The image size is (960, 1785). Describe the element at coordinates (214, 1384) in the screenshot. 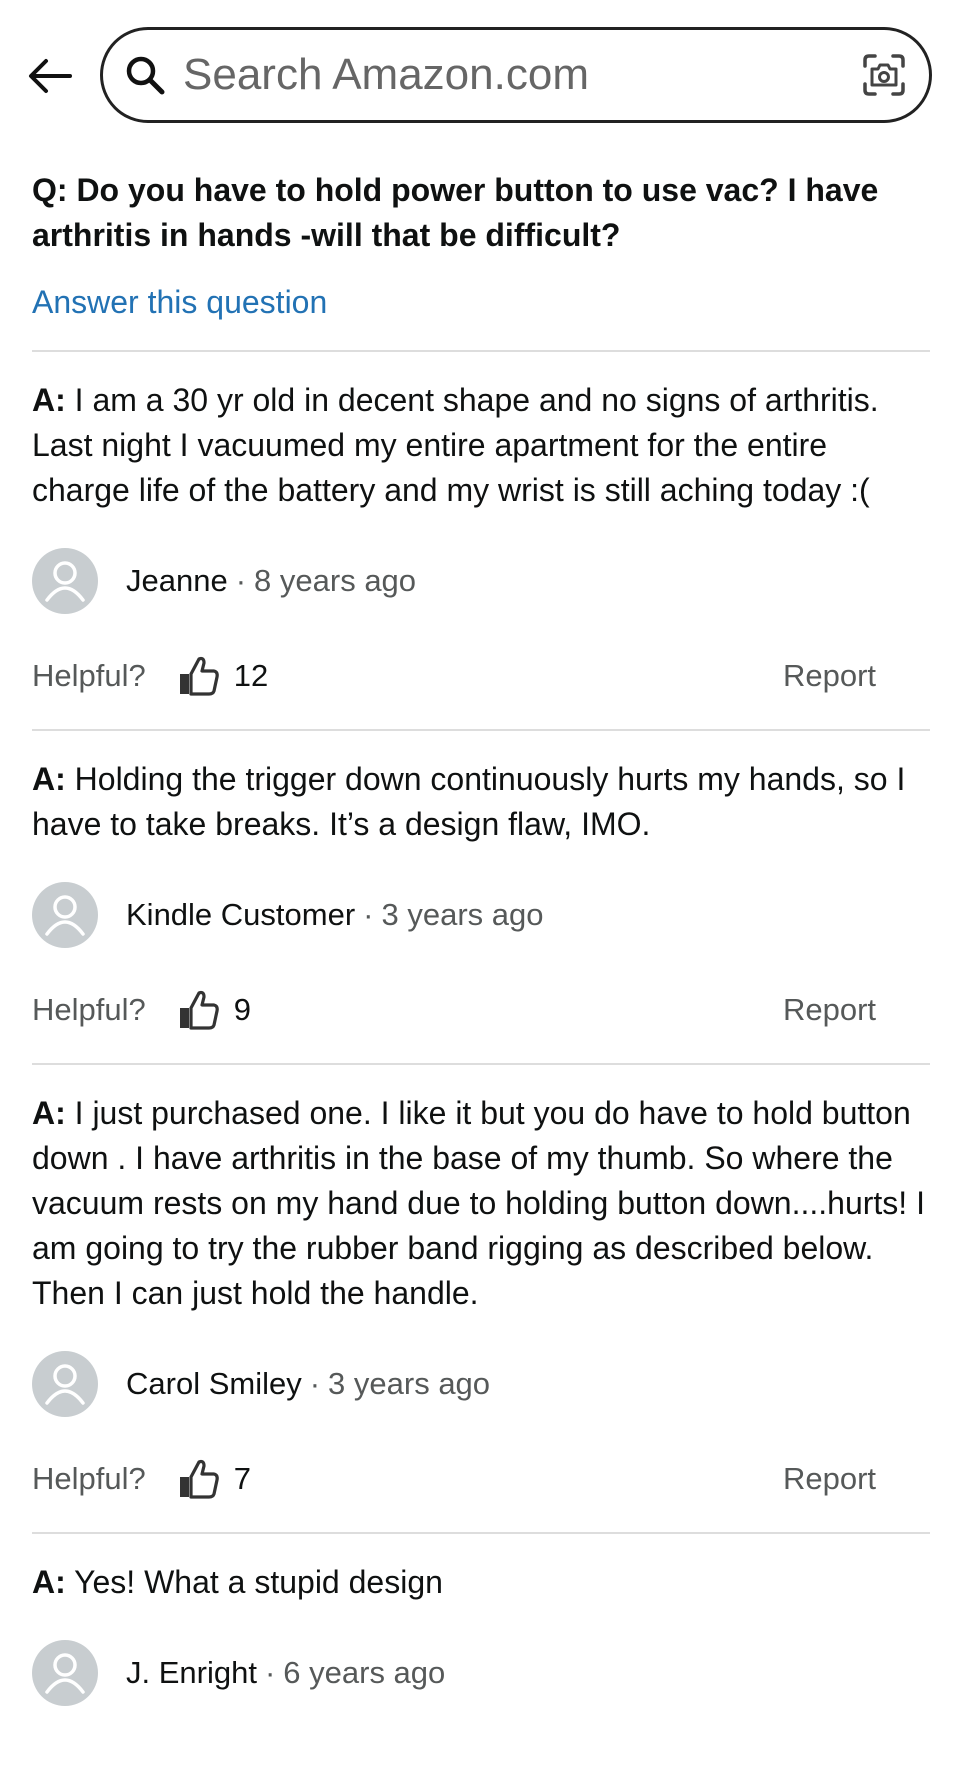

I see `author-name: Carol Smiley` at that location.